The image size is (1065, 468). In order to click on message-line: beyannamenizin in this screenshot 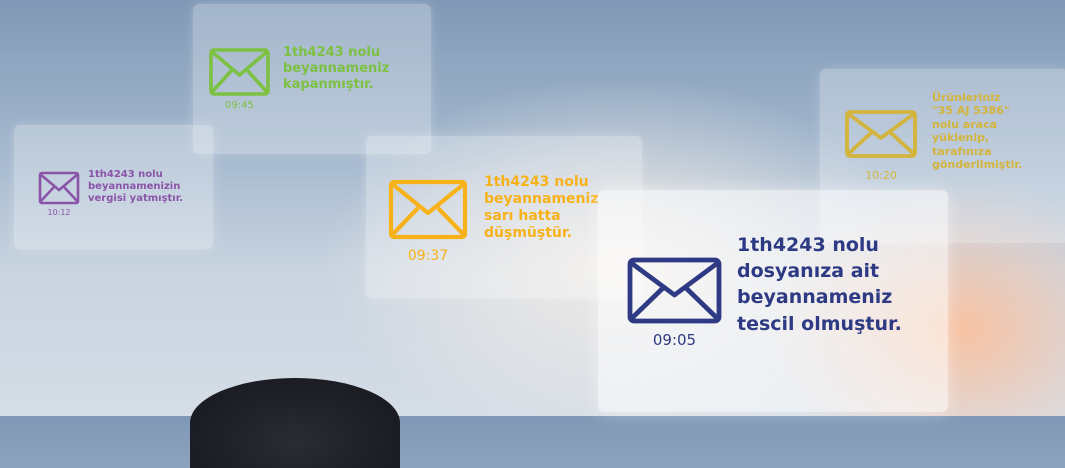, I will do `click(134, 187)`.